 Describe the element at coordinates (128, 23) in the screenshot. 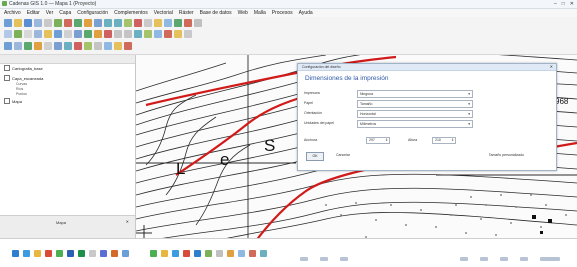

I see `zoom-full-icon` at that location.